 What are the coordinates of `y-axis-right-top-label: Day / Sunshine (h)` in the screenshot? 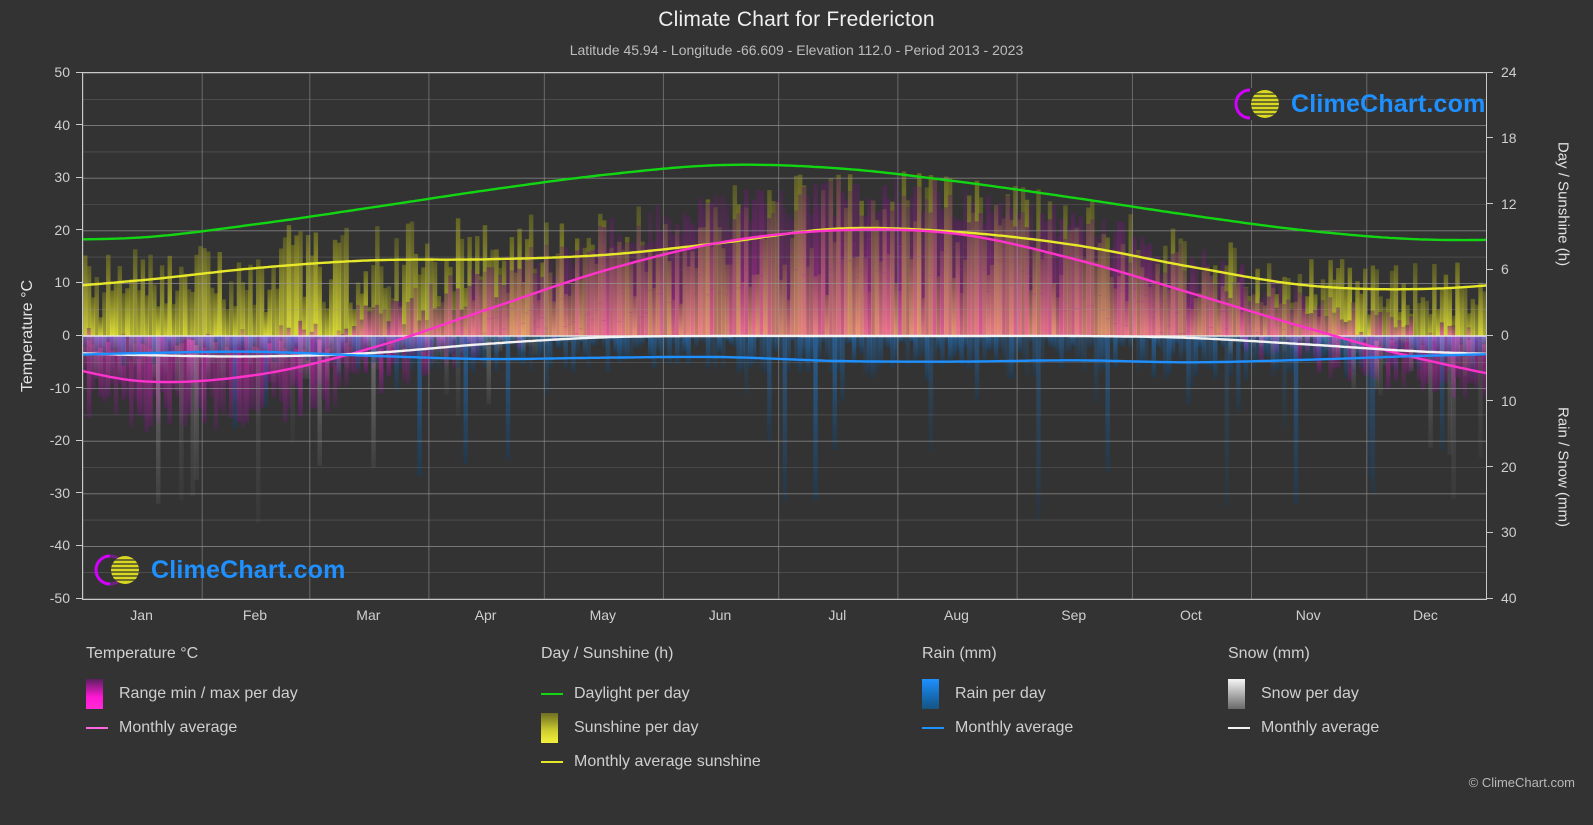 It's located at (1563, 203).